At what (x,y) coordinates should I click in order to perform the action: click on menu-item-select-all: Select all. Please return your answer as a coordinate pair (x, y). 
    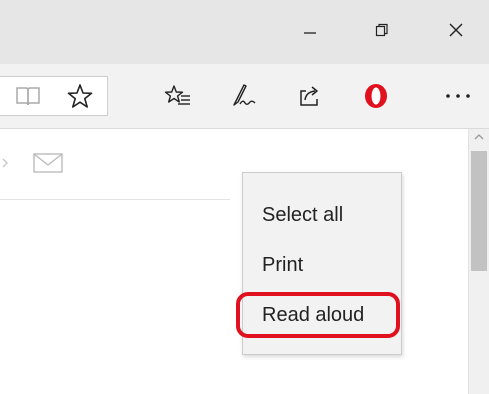
    Looking at the image, I should click on (322, 215).